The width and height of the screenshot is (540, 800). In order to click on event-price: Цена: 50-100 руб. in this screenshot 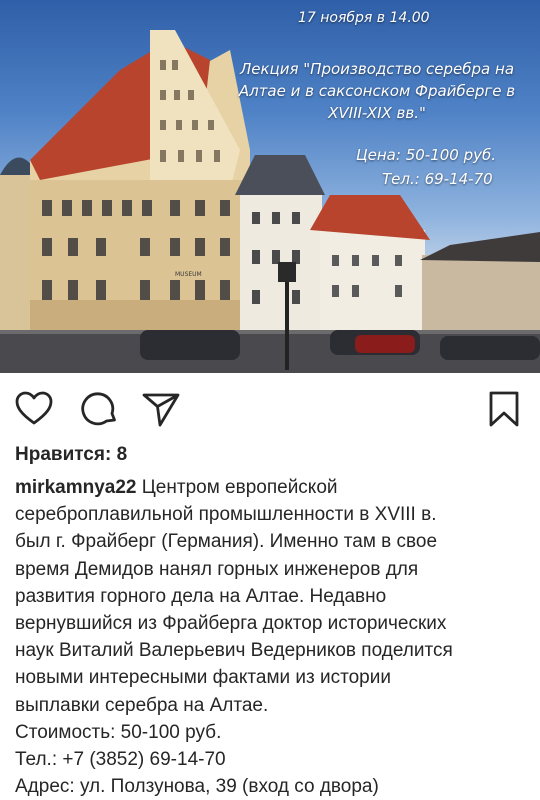, I will do `click(426, 155)`.